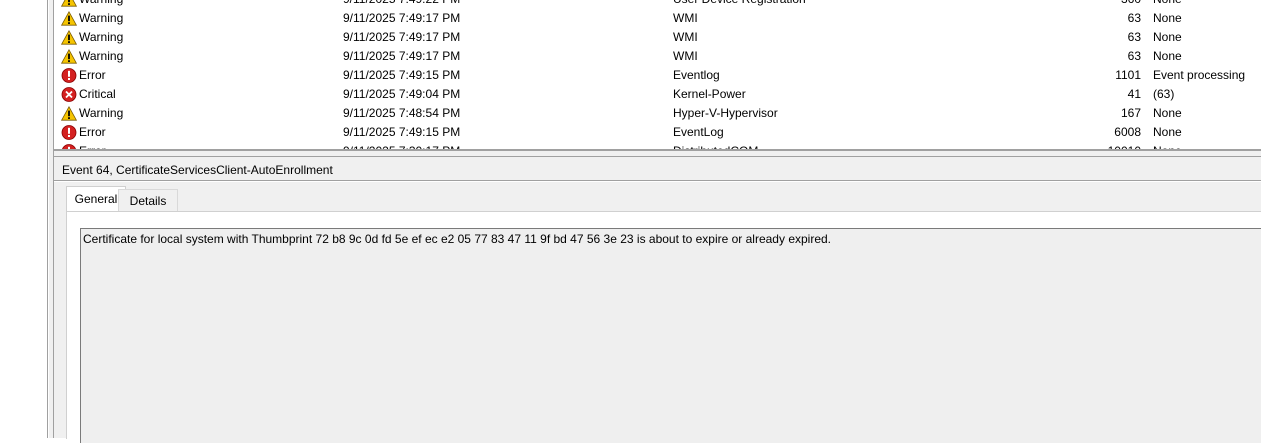  What do you see at coordinates (97, 94) in the screenshot?
I see `event-level: Critical` at bounding box center [97, 94].